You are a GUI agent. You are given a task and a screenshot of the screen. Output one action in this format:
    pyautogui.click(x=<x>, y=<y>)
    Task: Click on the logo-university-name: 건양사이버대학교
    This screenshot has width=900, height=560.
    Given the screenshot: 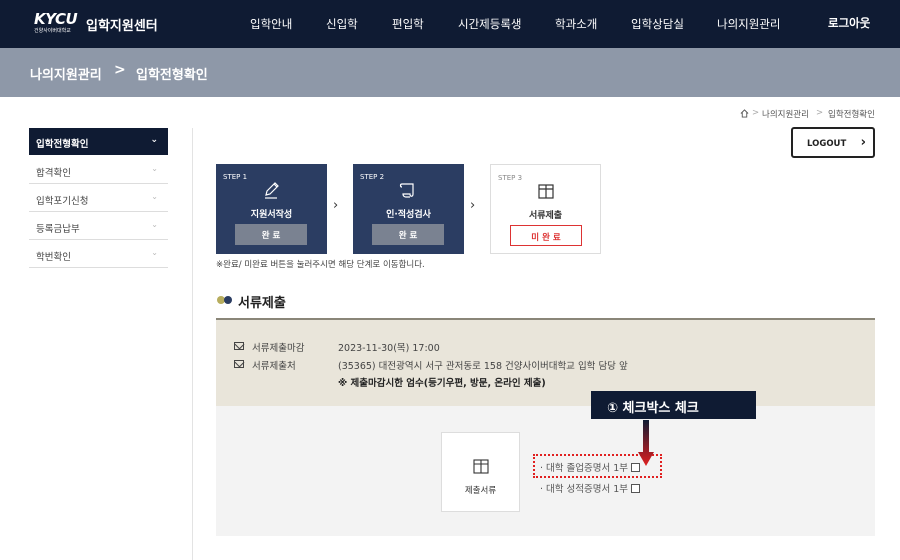 What is the action you would take?
    pyautogui.click(x=52, y=31)
    